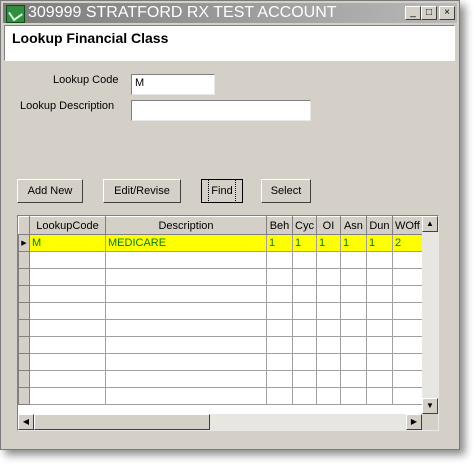 The height and width of the screenshot is (464, 474). Describe the element at coordinates (353, 243) in the screenshot. I see `cell-asn: 1` at that location.